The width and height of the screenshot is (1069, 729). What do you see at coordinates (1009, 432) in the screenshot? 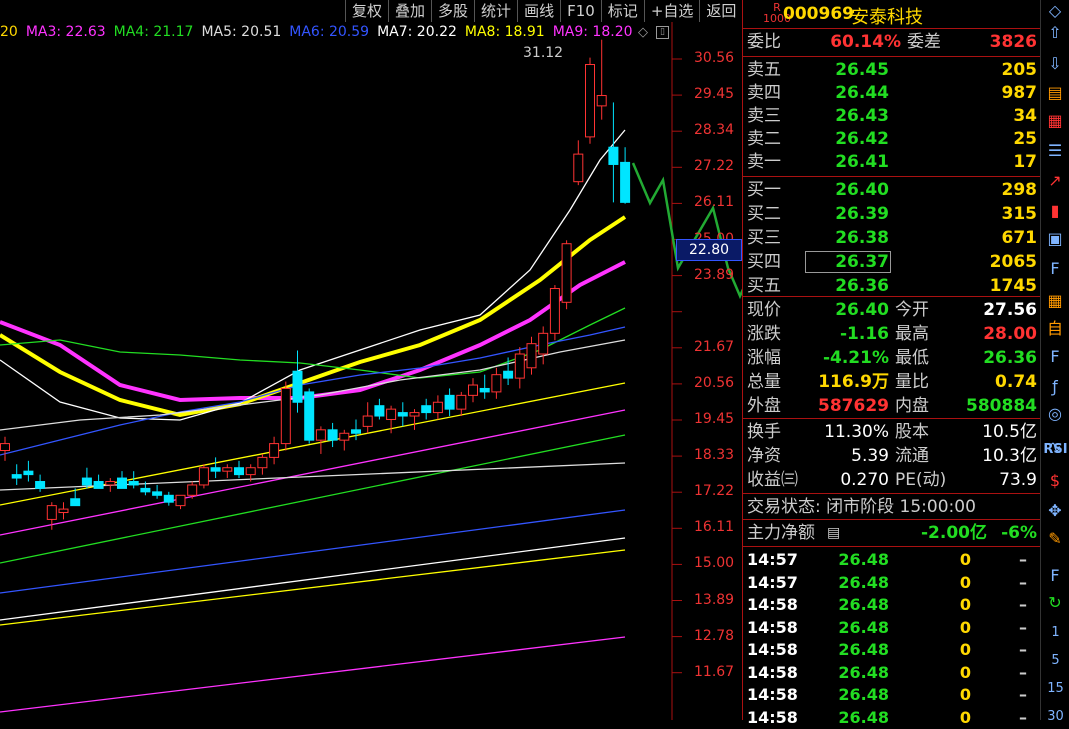
I see `fund-value: 10.5亿` at bounding box center [1009, 432].